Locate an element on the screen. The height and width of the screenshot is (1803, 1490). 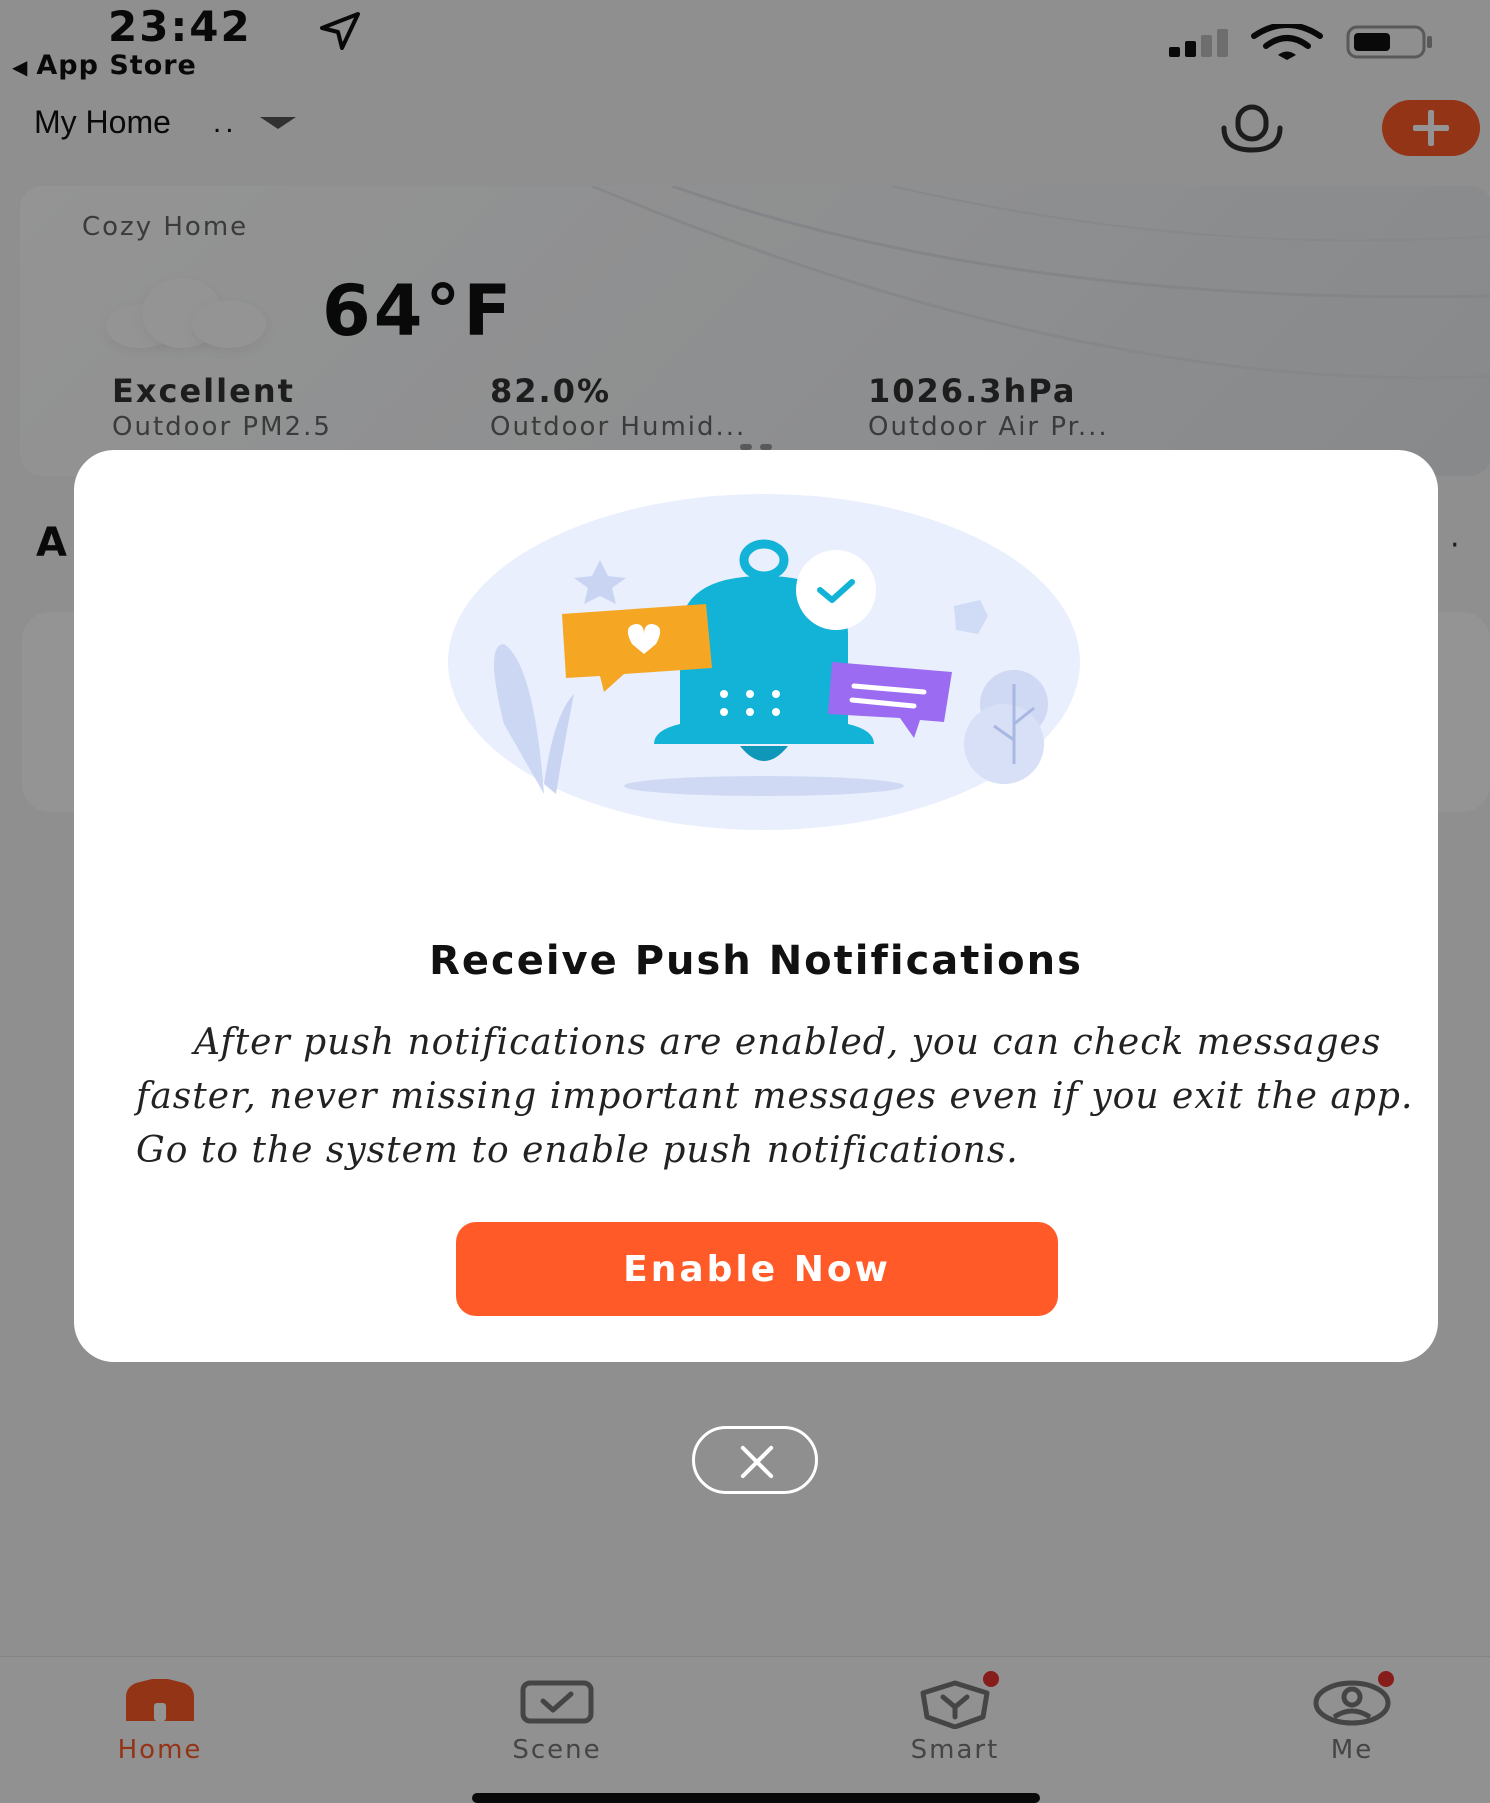
notification-bell-illustration is located at coordinates (764, 662).